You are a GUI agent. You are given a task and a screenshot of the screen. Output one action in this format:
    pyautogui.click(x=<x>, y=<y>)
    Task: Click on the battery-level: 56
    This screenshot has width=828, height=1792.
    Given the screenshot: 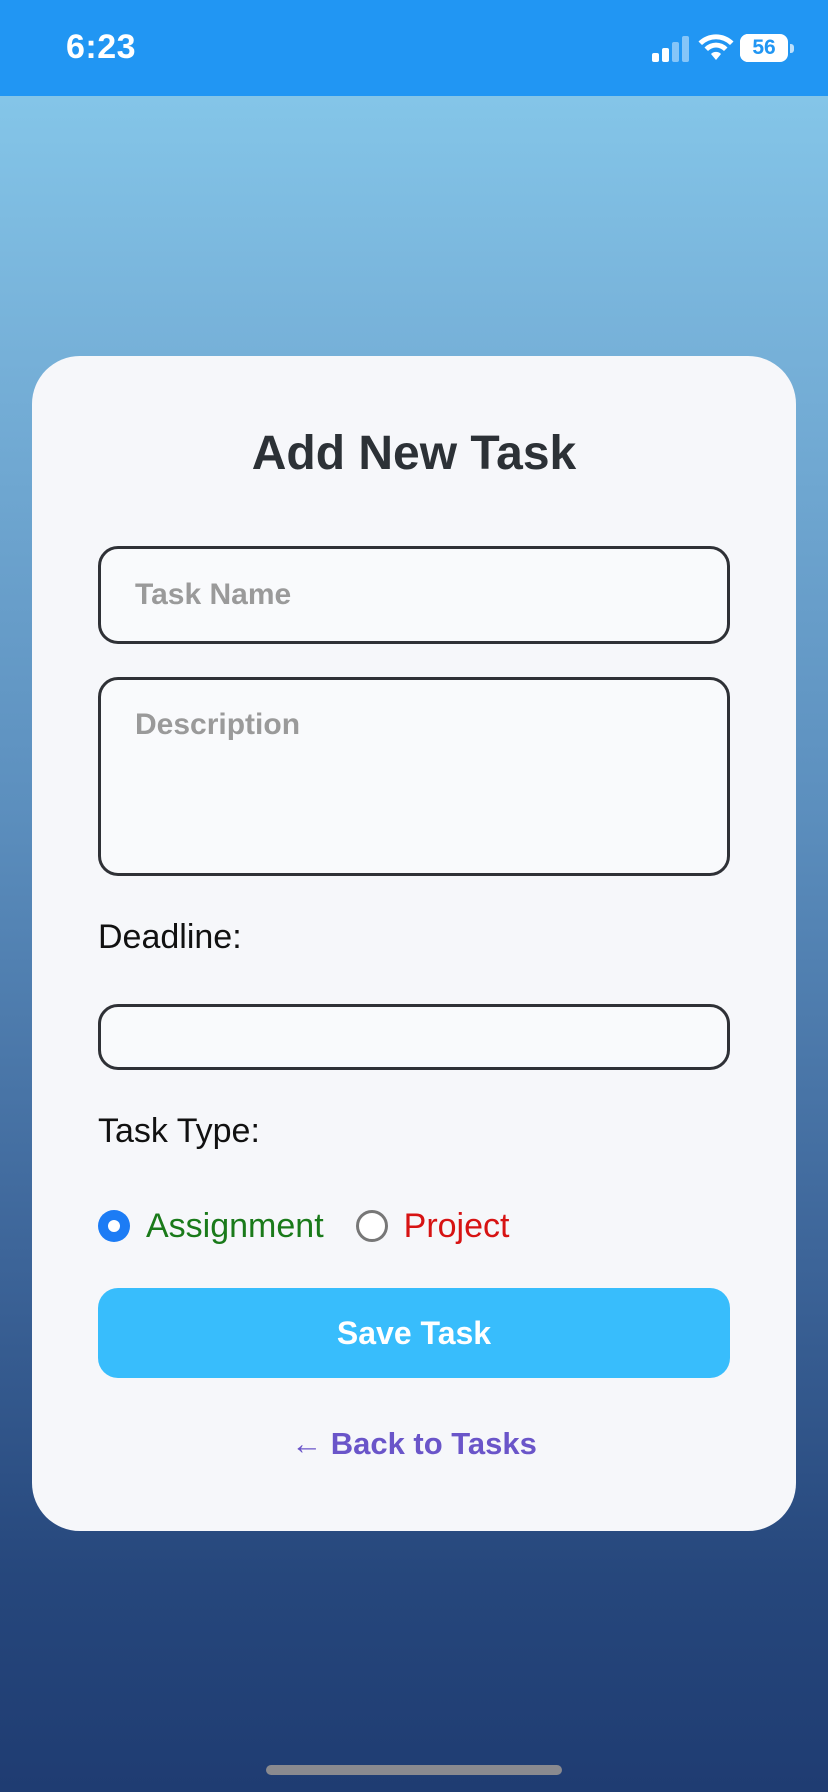 What is the action you would take?
    pyautogui.click(x=764, y=47)
    